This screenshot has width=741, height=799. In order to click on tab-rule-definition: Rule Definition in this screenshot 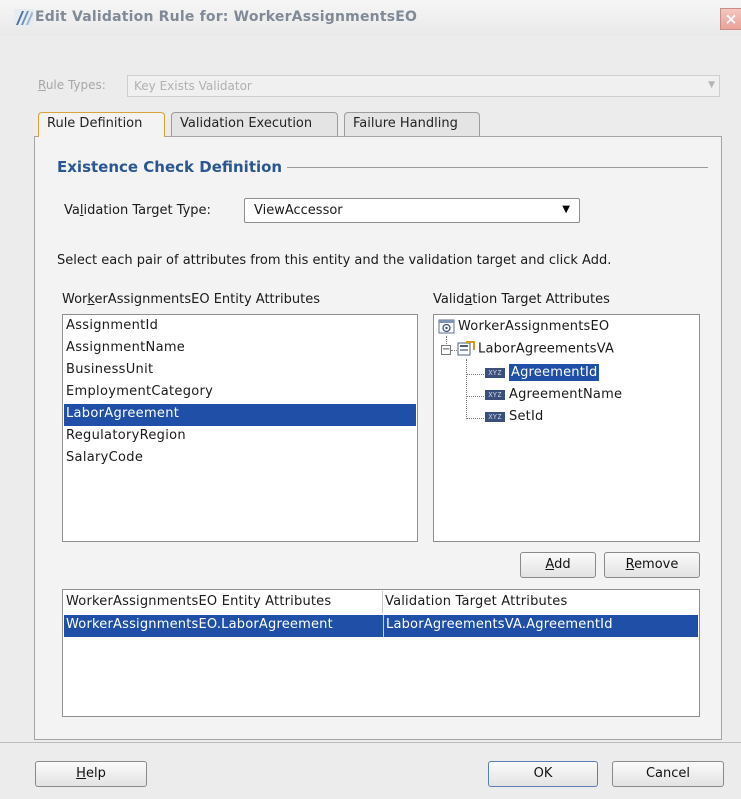, I will do `click(101, 124)`.